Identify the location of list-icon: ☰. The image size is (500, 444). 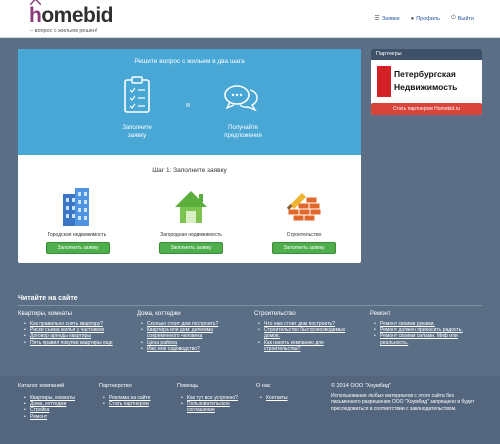
(377, 19).